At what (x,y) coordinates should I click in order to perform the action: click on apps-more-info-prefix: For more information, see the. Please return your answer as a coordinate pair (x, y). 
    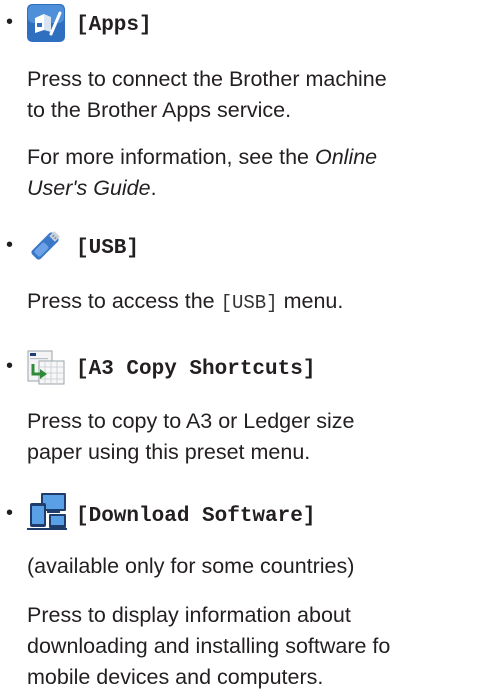
    Looking at the image, I should click on (171, 157).